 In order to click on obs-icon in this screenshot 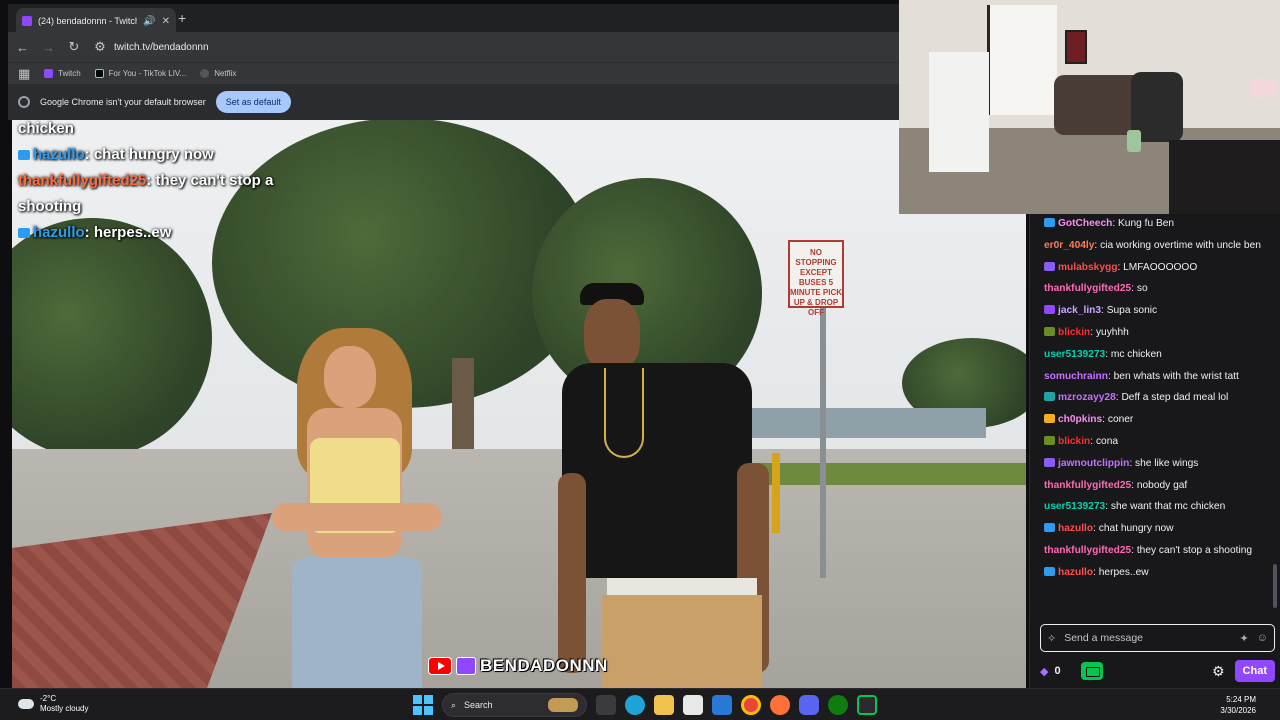, I will do `click(867, 705)`.